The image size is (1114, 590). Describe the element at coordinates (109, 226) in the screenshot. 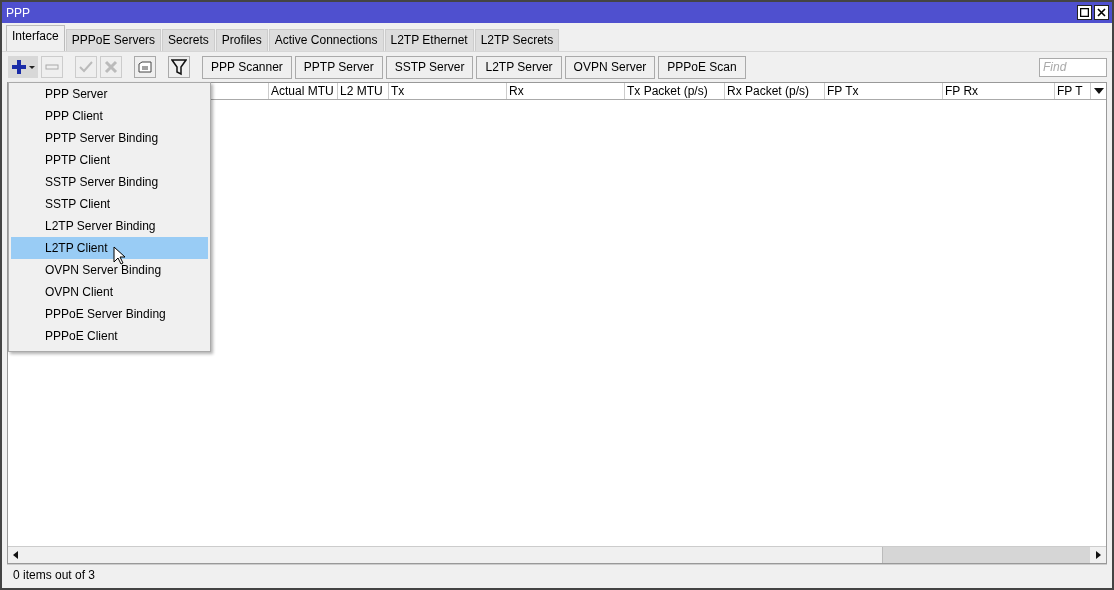

I see `menu-item: L2TP Server Binding` at that location.